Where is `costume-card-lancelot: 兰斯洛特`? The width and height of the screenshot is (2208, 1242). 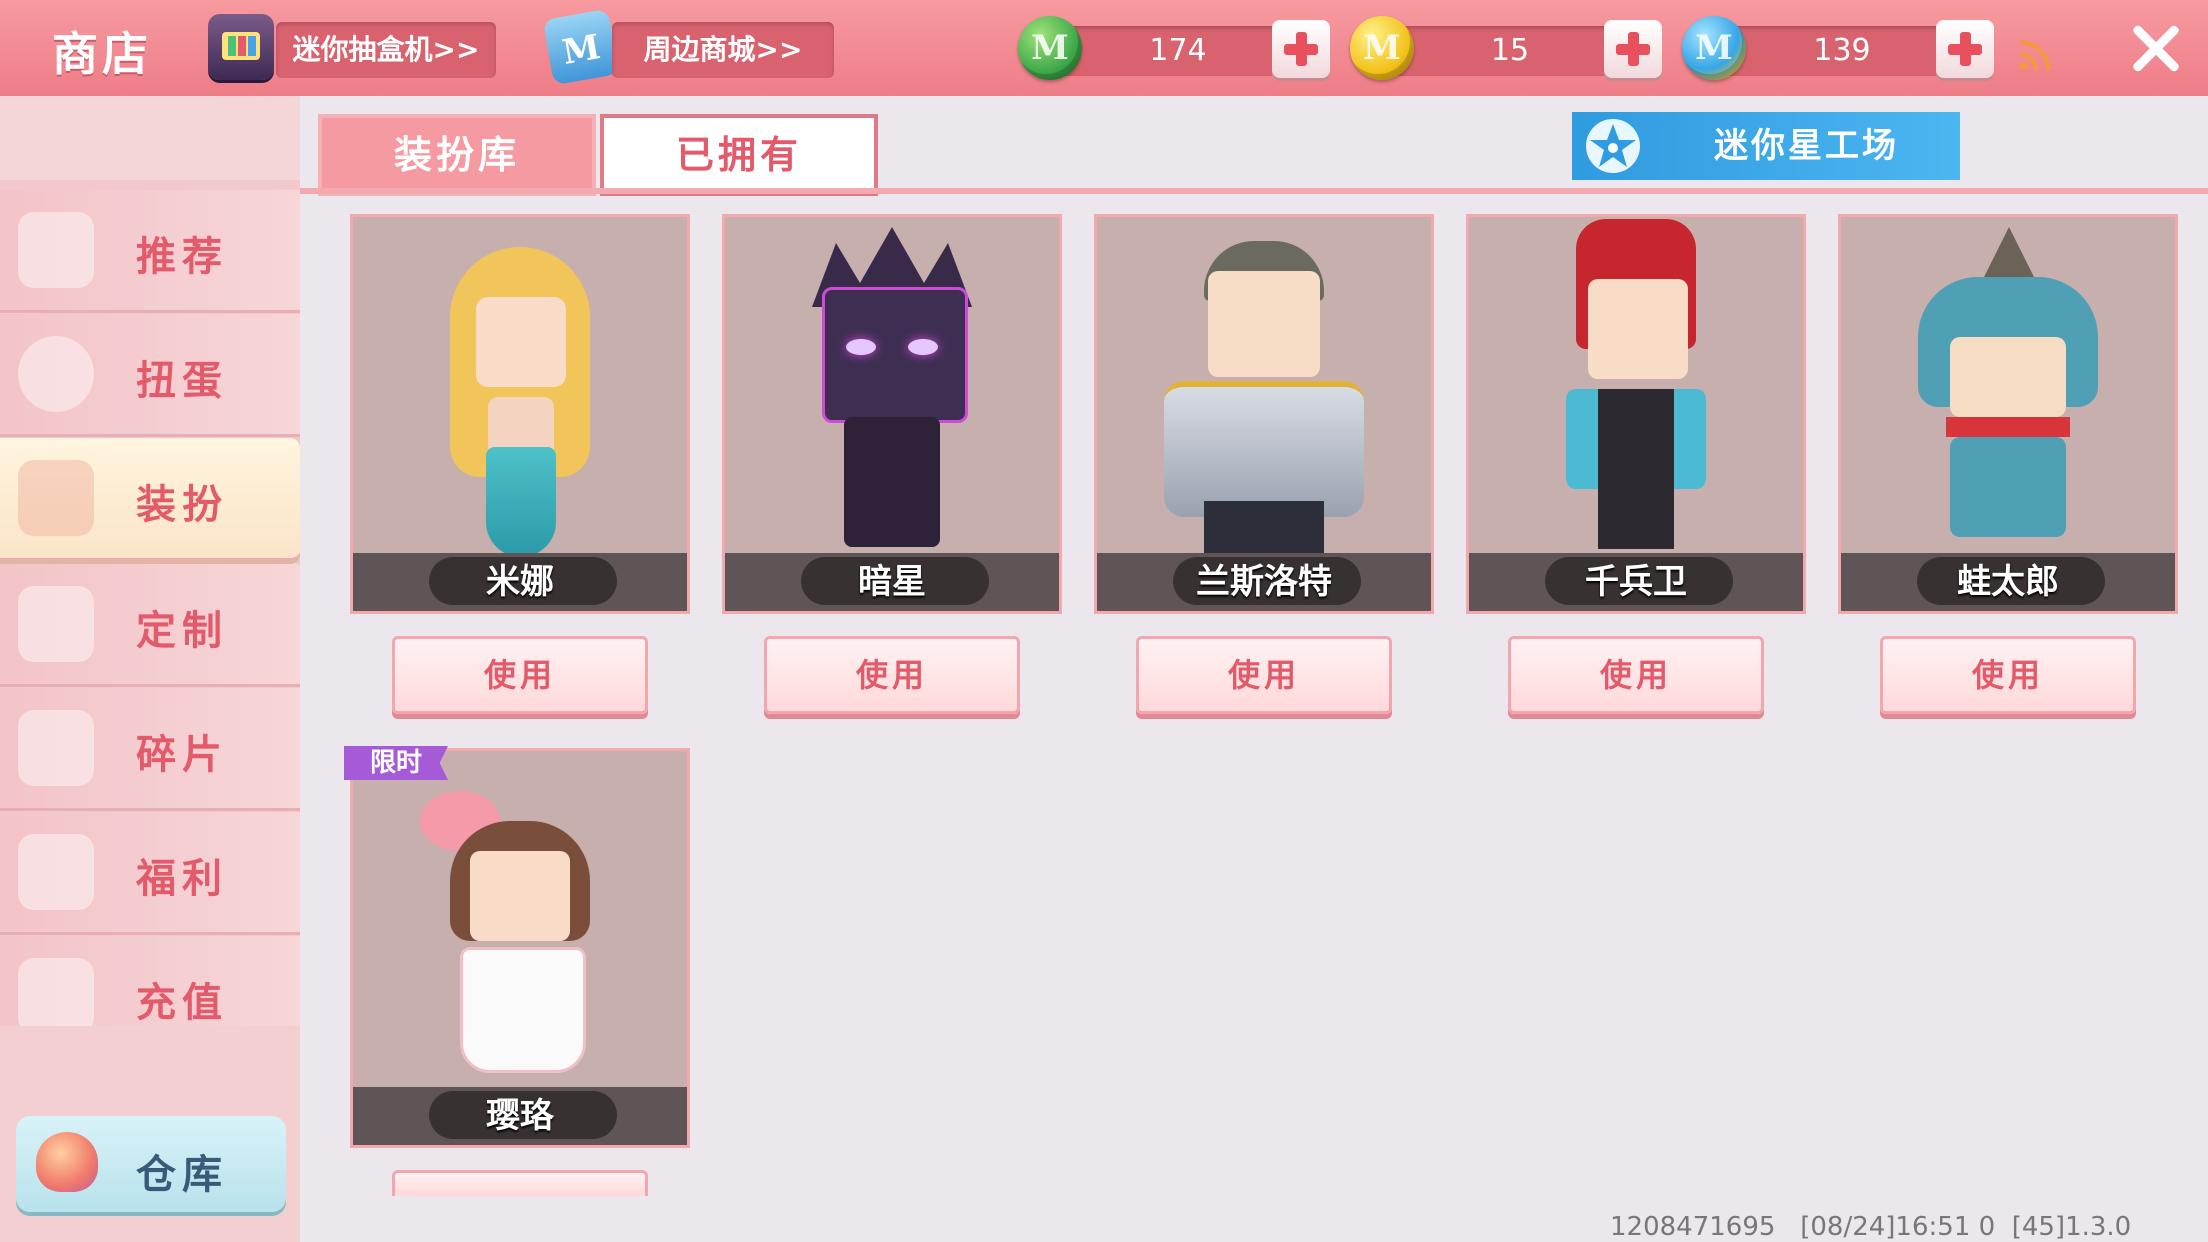 costume-card-lancelot: 兰斯洛特 is located at coordinates (1264, 414).